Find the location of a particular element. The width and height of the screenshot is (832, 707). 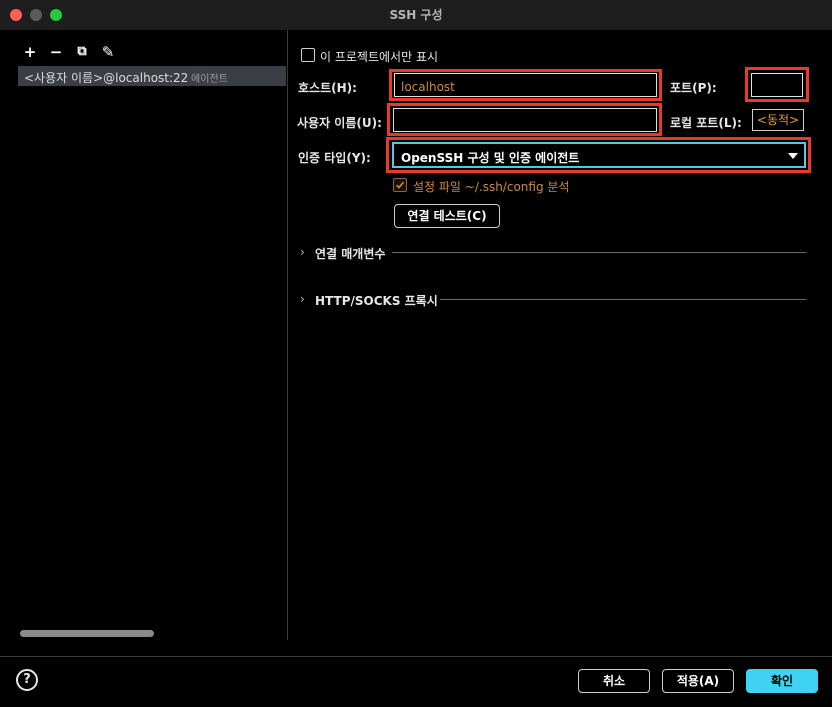

proxy-label: HTTP/SOCKS 프록시 is located at coordinates (376, 301).